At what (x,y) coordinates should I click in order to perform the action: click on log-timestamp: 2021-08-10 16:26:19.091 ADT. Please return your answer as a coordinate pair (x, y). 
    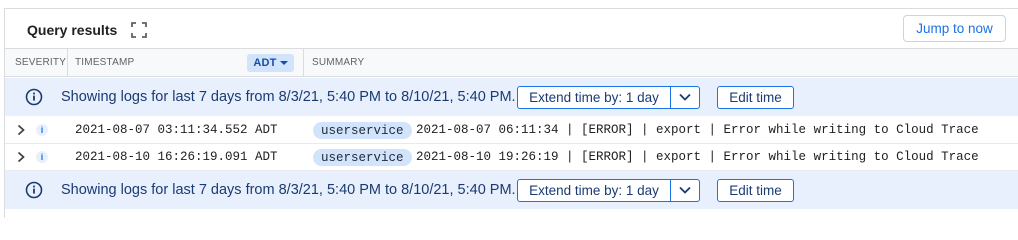
    Looking at the image, I should click on (176, 157).